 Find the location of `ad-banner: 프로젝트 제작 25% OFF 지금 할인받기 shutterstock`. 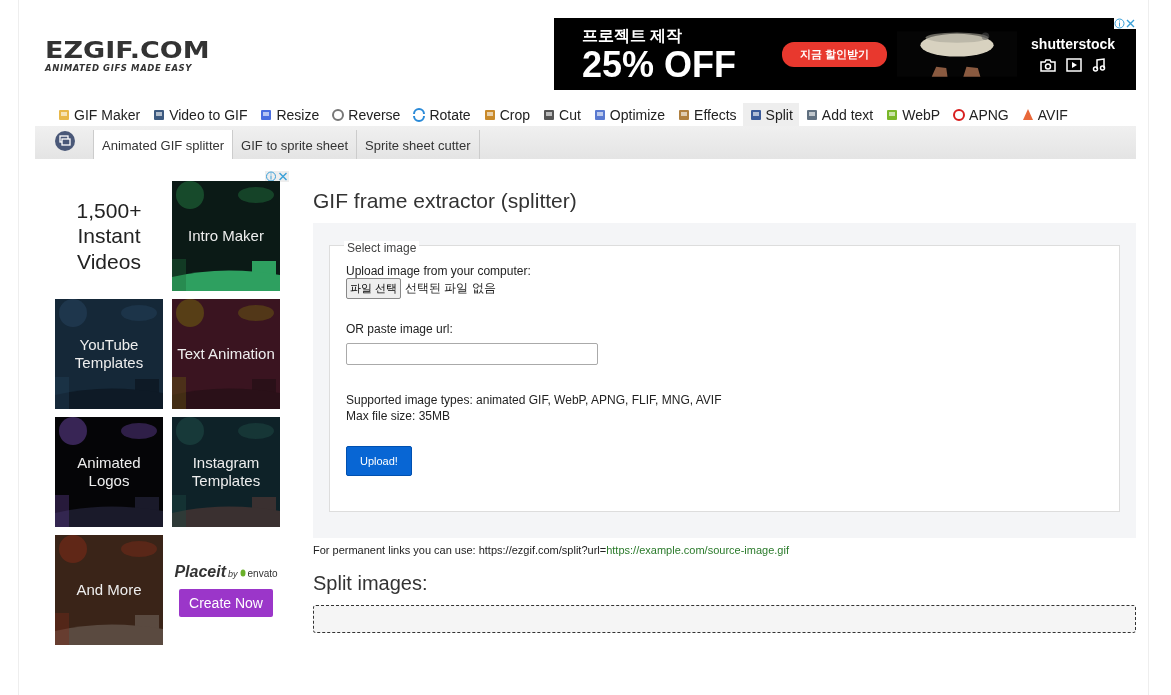

ad-banner: 프로젝트 제작 25% OFF 지금 할인받기 shutterstock is located at coordinates (845, 54).